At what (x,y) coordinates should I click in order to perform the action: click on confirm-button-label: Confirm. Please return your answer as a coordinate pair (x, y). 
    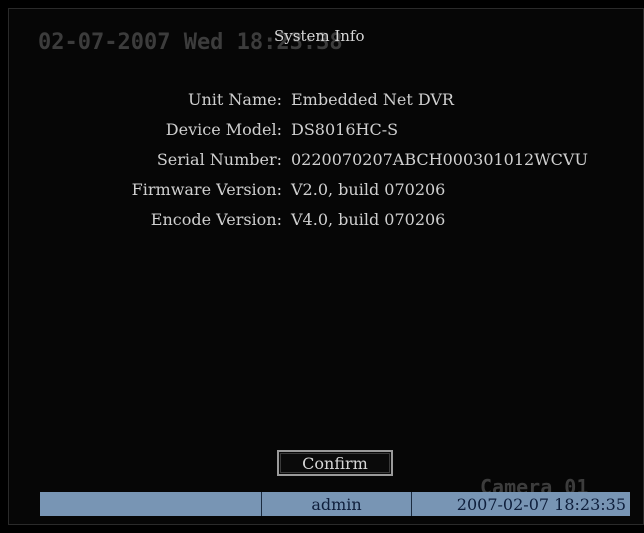
    Looking at the image, I should click on (335, 463).